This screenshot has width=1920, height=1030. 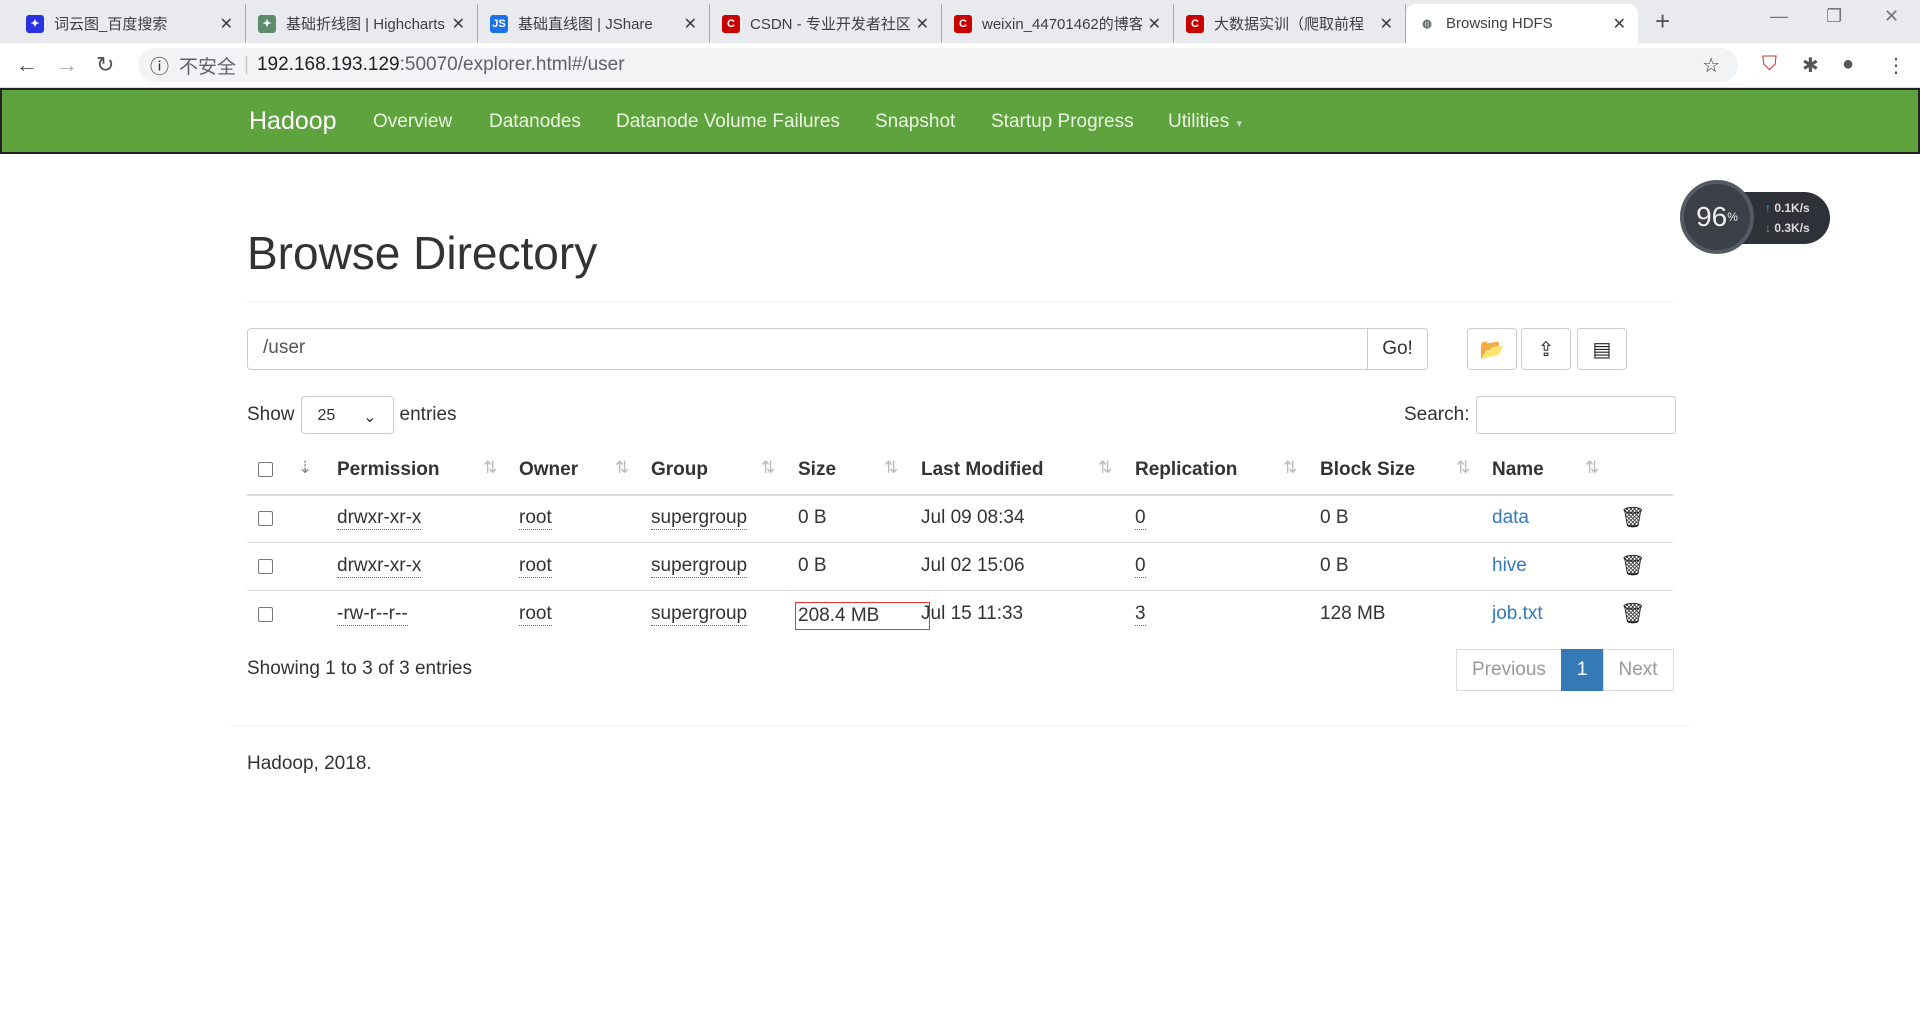 I want to click on page-size-control: Show 25 ⌄ entries, so click(x=352, y=415).